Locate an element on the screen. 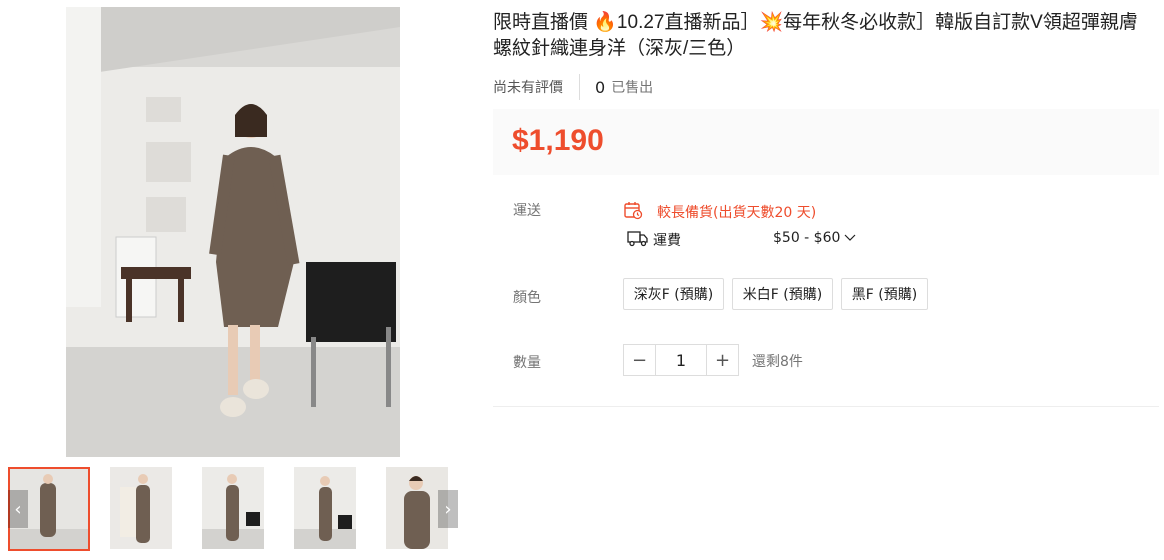 The image size is (1164, 560). divider is located at coordinates (579, 87).